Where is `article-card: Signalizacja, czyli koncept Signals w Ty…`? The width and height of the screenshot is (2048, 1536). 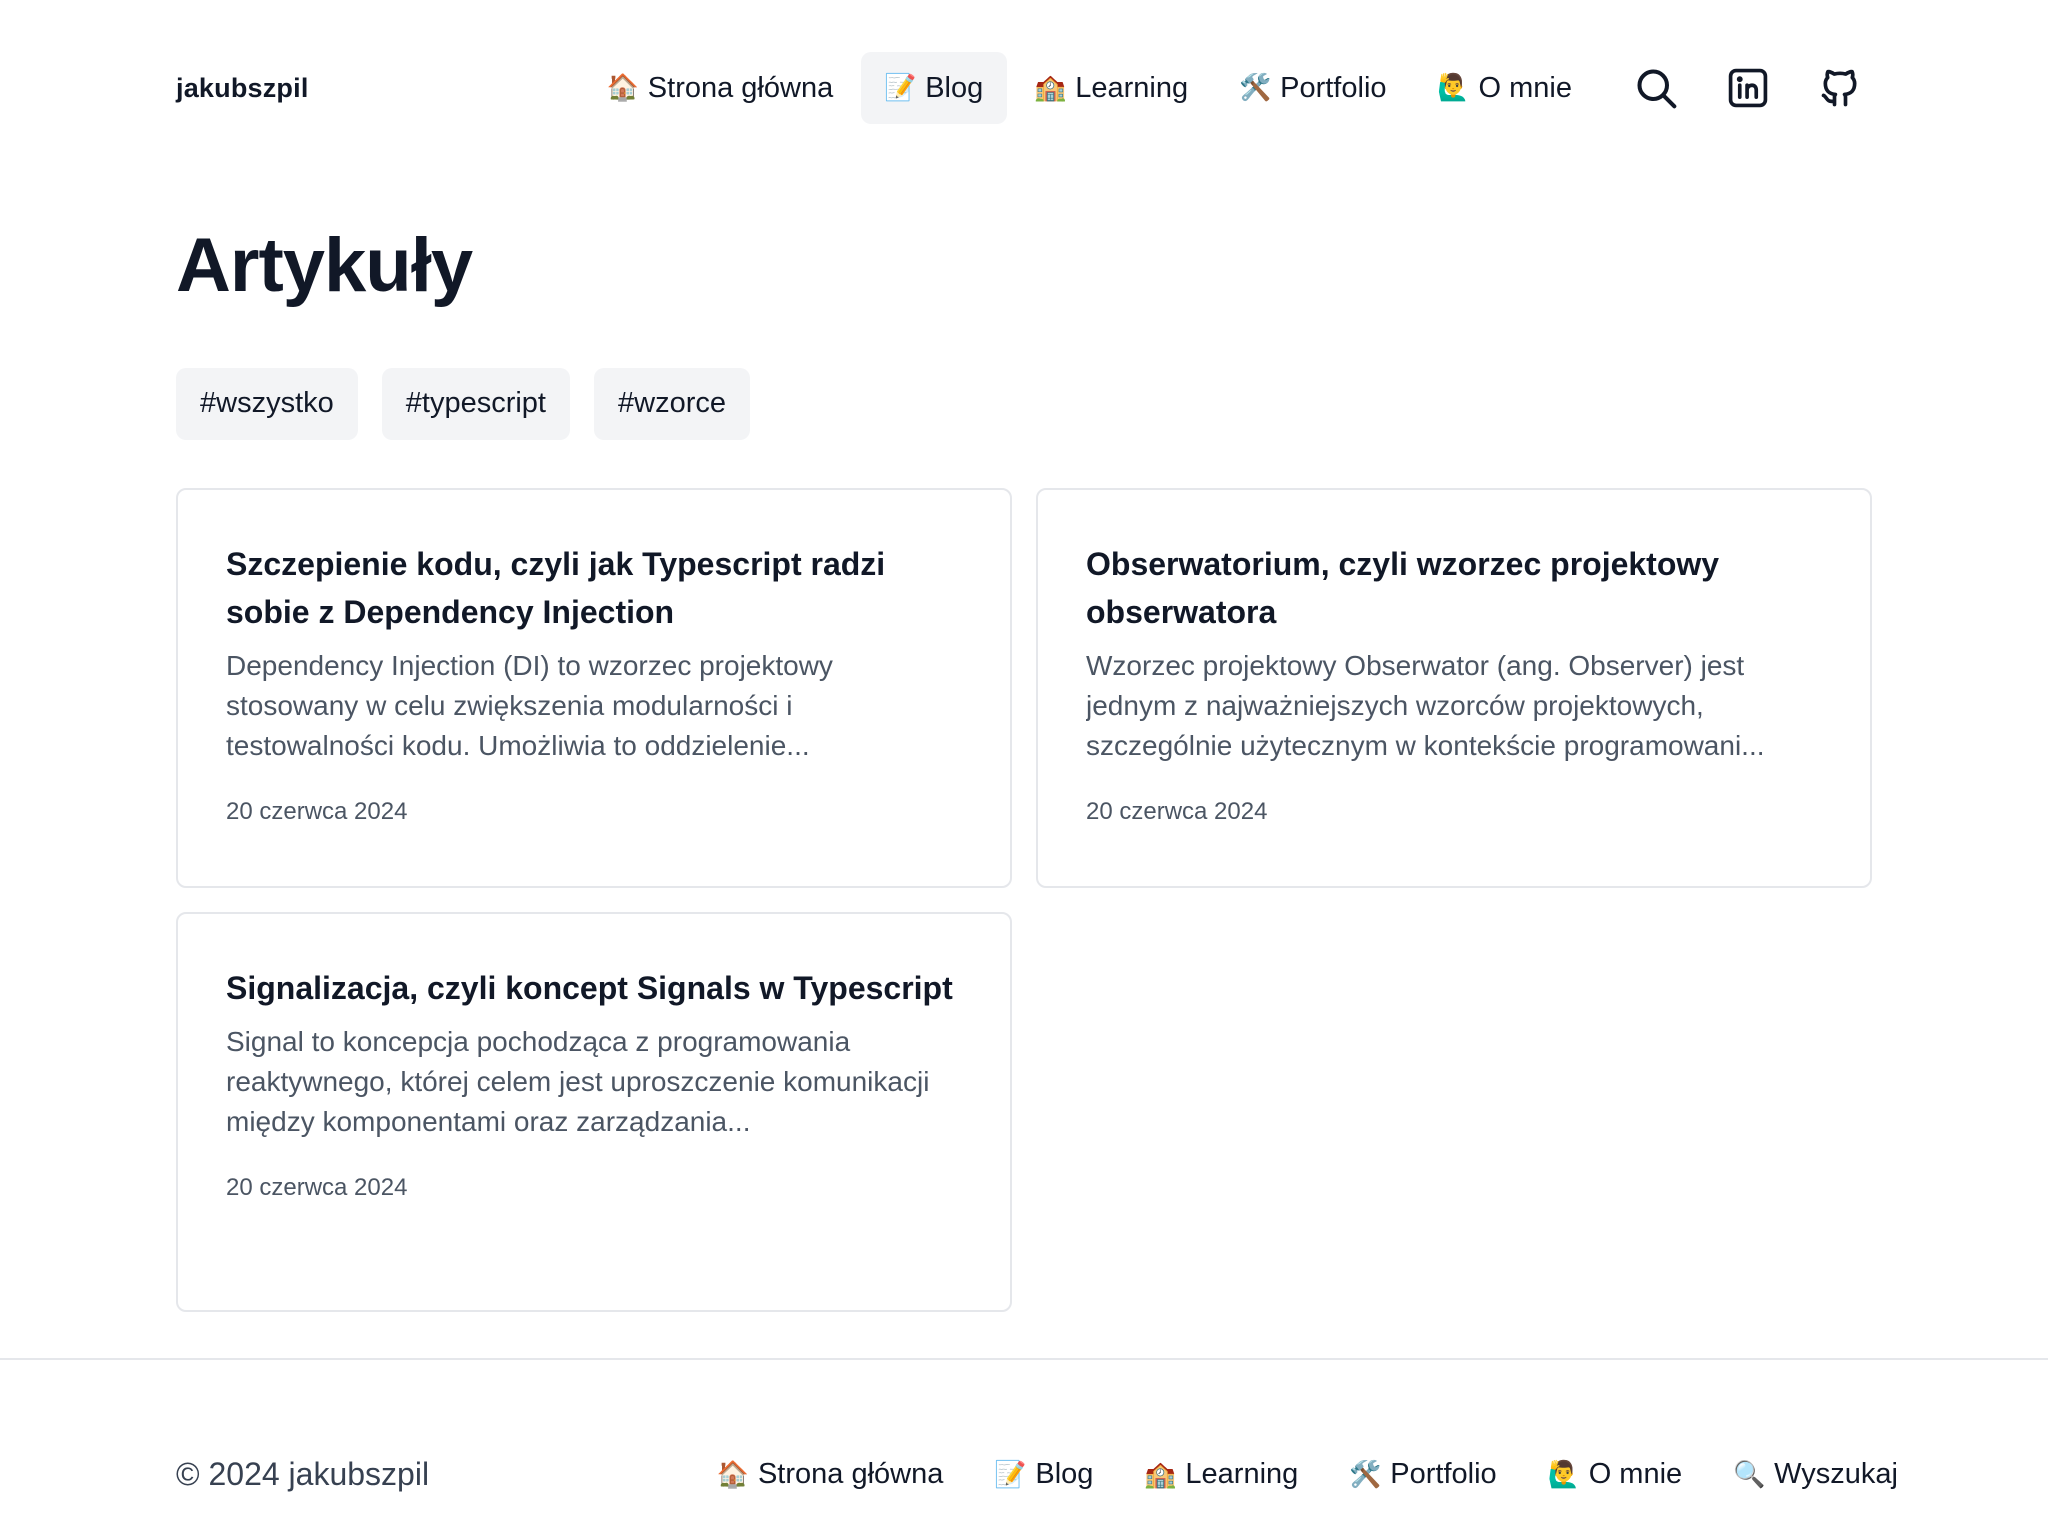
article-card: Signalizacja, czyli koncept Signals w Ty… is located at coordinates (594, 1111).